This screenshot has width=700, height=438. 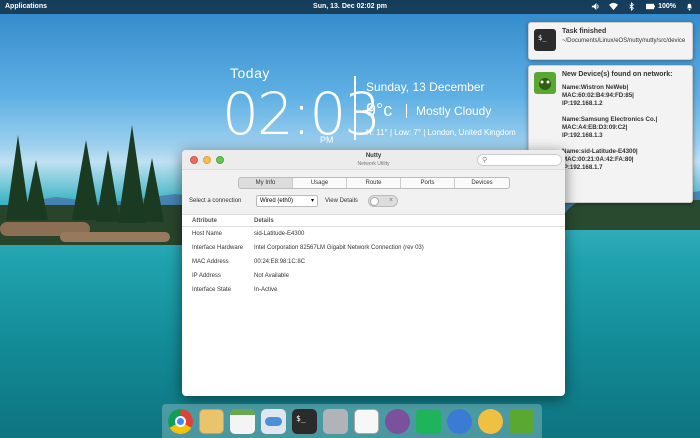 I want to click on notifications-icon, so click(x=689, y=6).